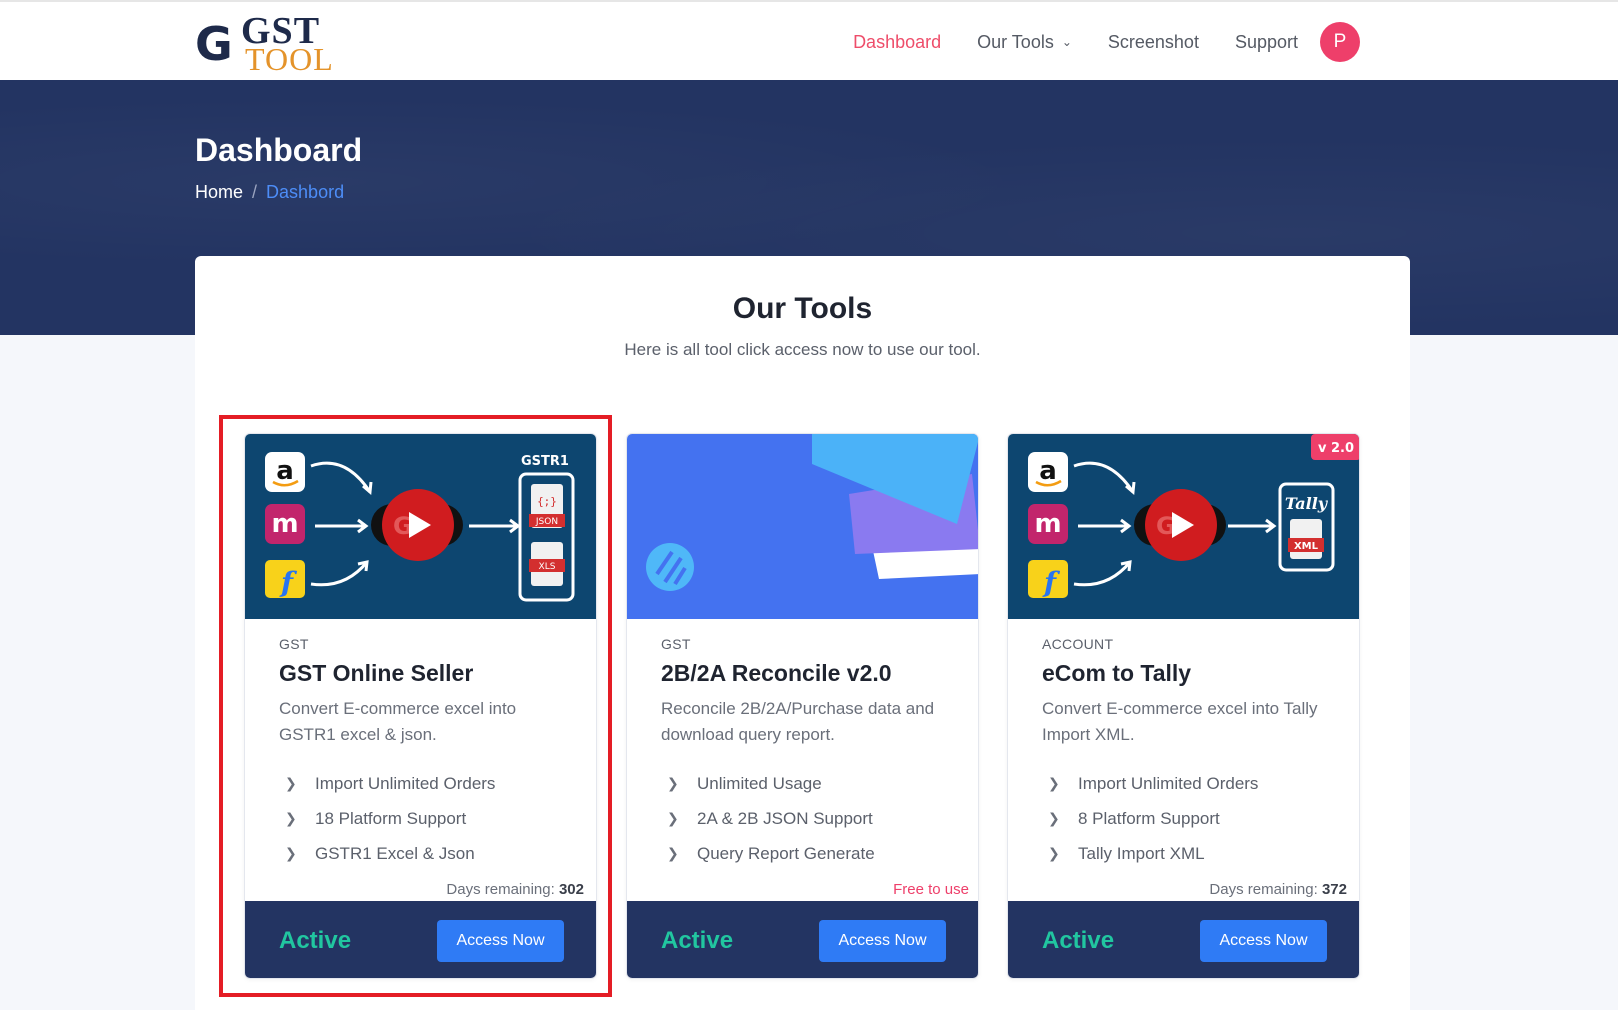  I want to click on nav-support: Support, so click(1266, 42).